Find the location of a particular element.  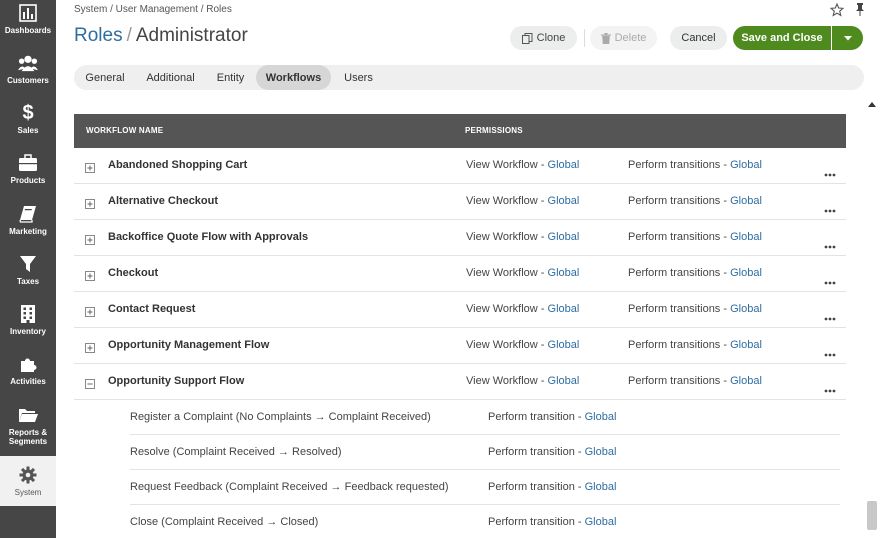

dollar-icon: $ is located at coordinates (28, 112).